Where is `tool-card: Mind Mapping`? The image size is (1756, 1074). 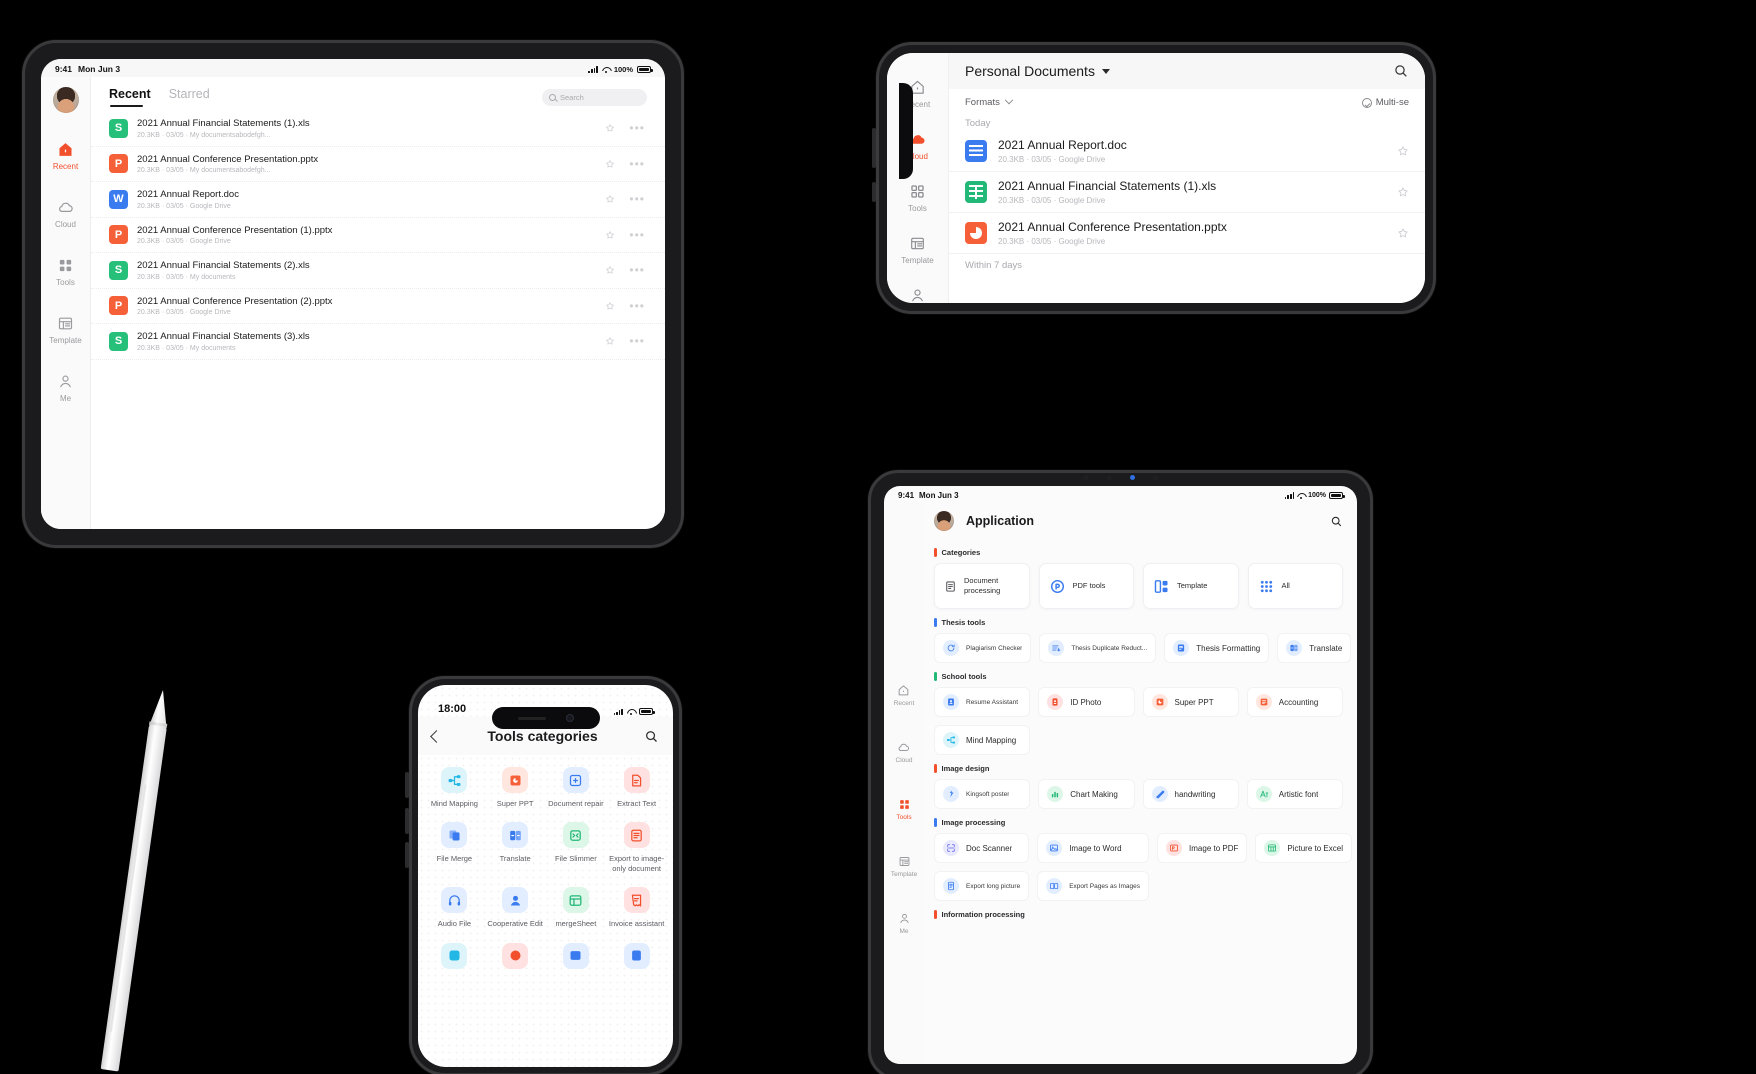 tool-card: Mind Mapping is located at coordinates (982, 740).